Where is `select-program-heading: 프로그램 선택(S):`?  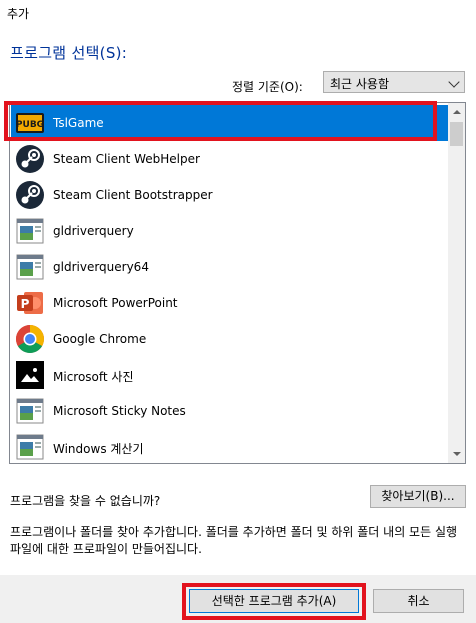
select-program-heading: 프로그램 선택(S): is located at coordinates (69, 53).